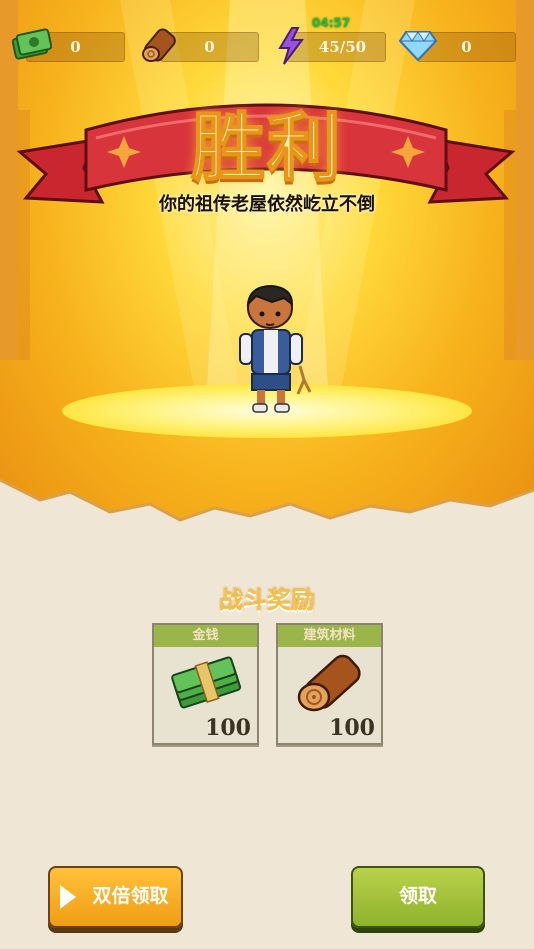 This screenshot has height=949, width=534. I want to click on double-claim-button: 双倍领取, so click(115, 897).